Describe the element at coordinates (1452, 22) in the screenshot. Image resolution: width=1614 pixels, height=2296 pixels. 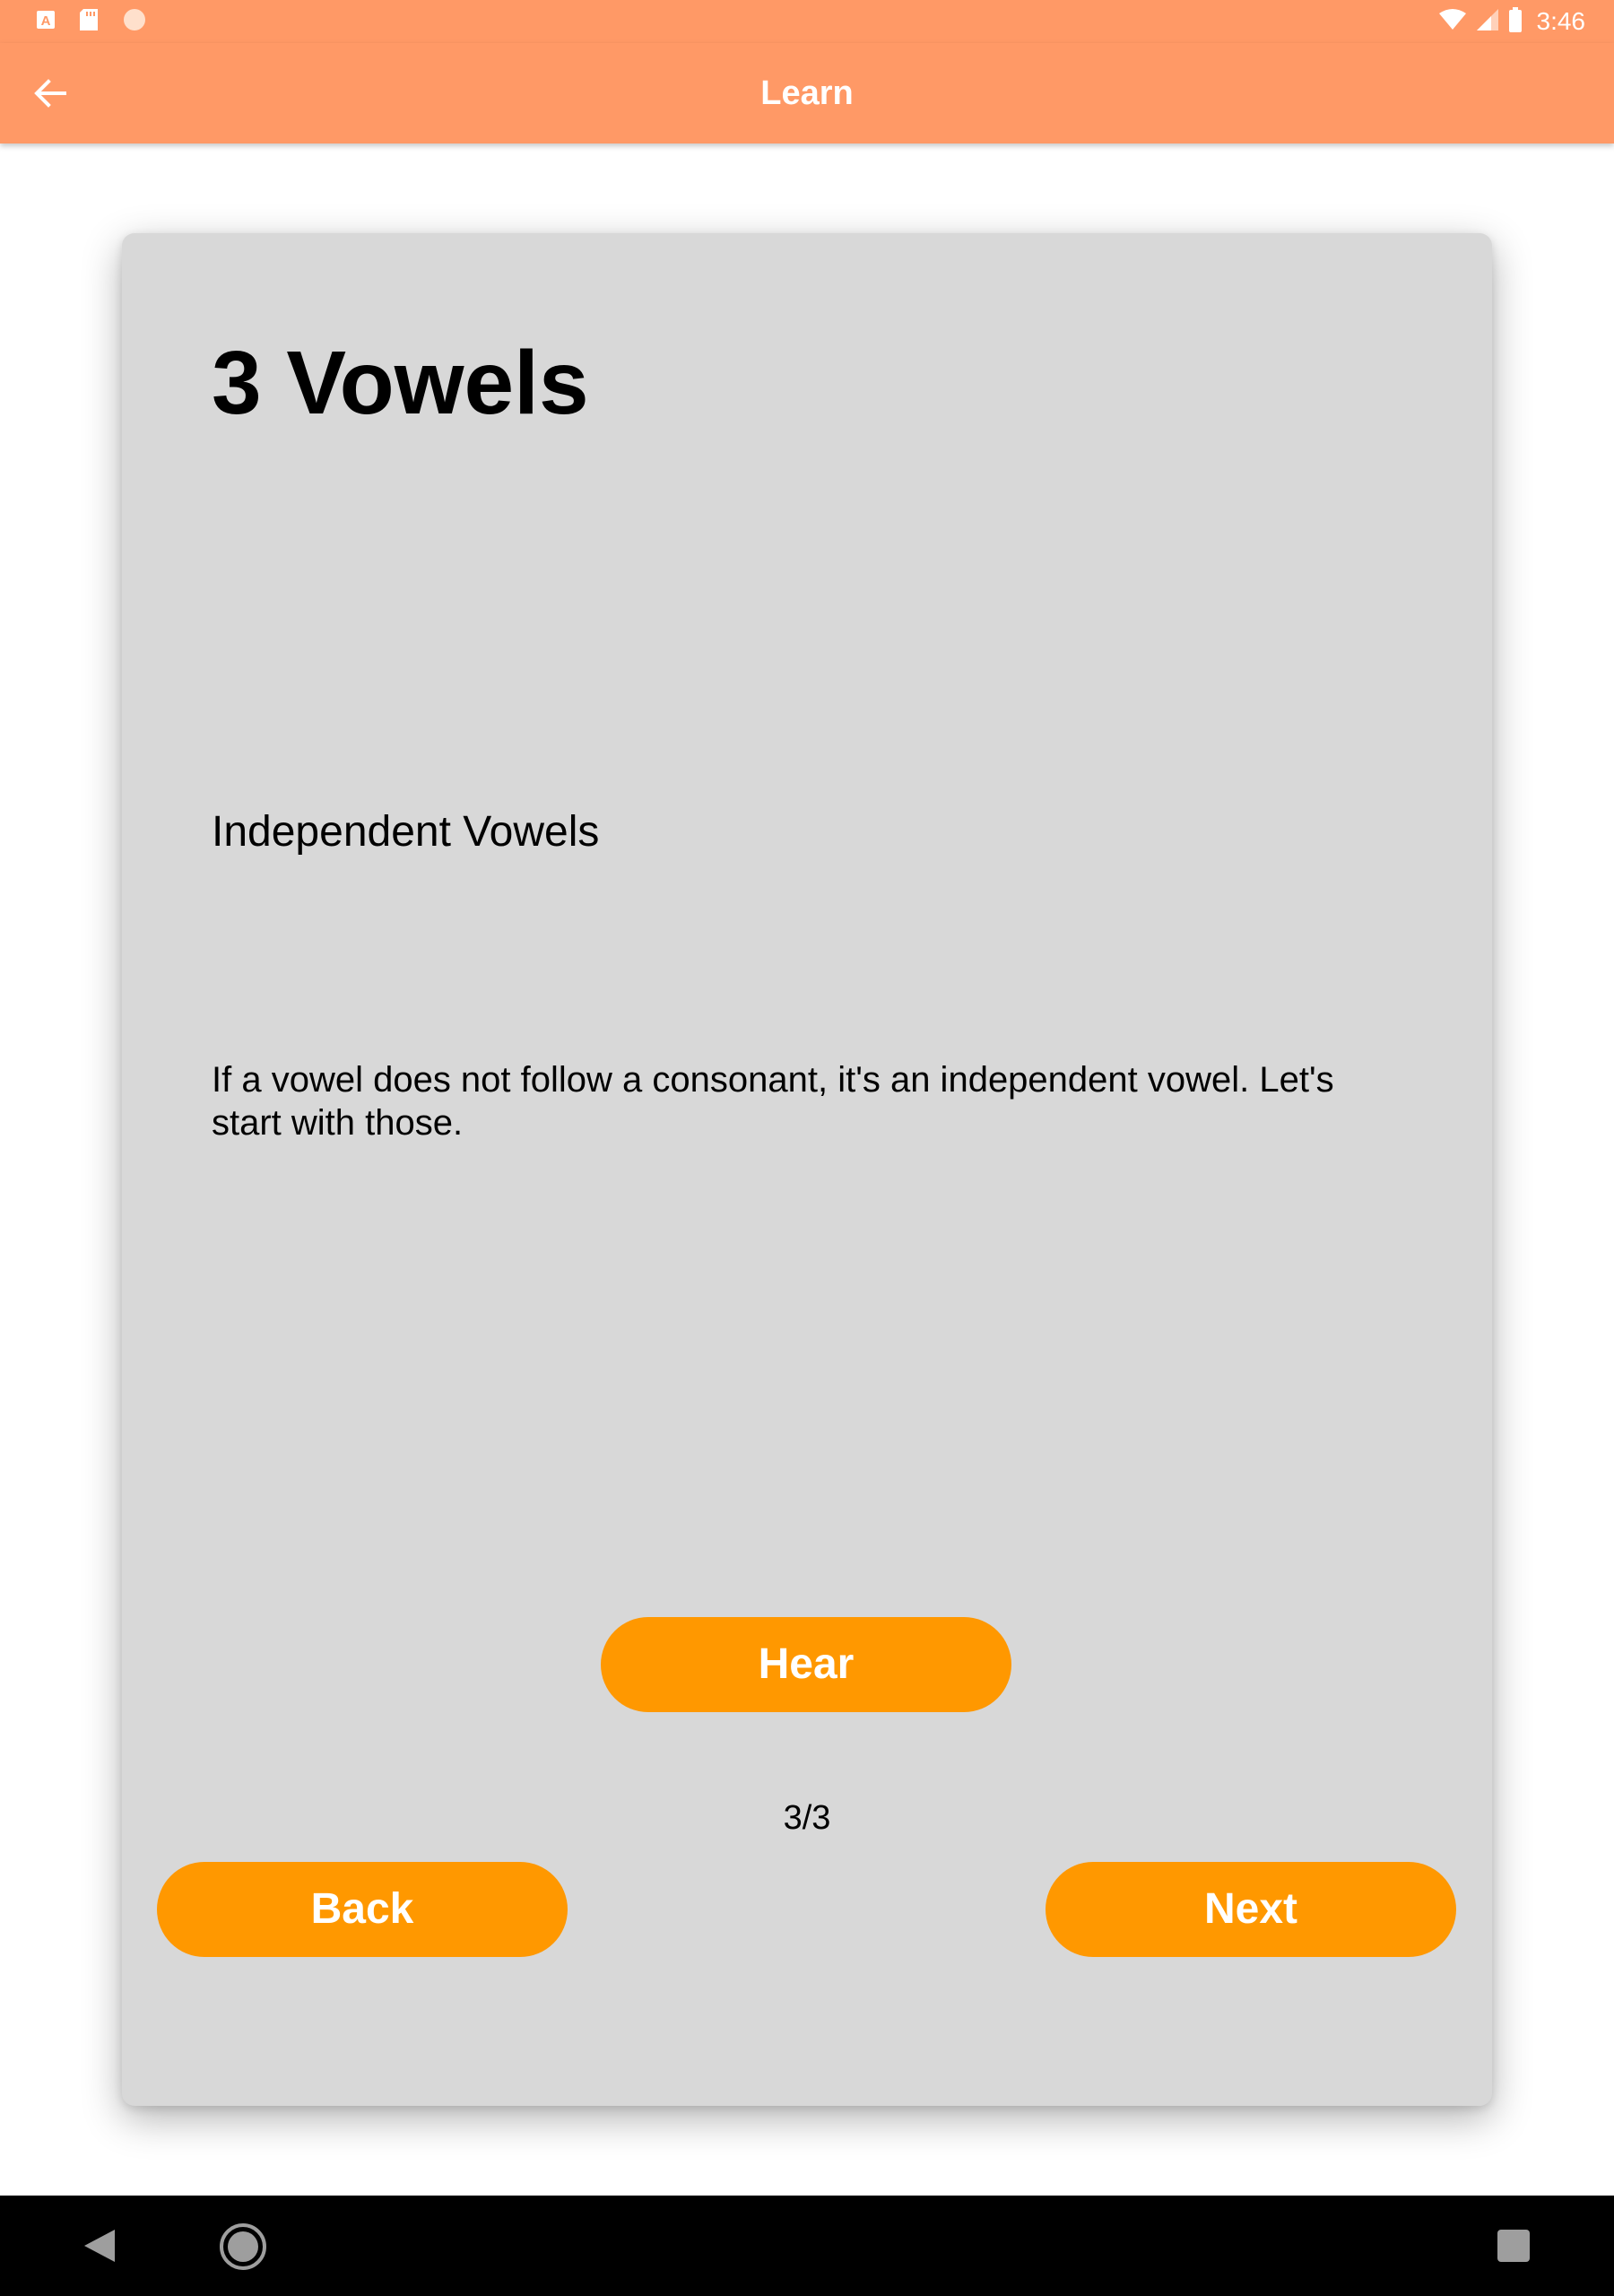
I see `wifi-icon` at that location.